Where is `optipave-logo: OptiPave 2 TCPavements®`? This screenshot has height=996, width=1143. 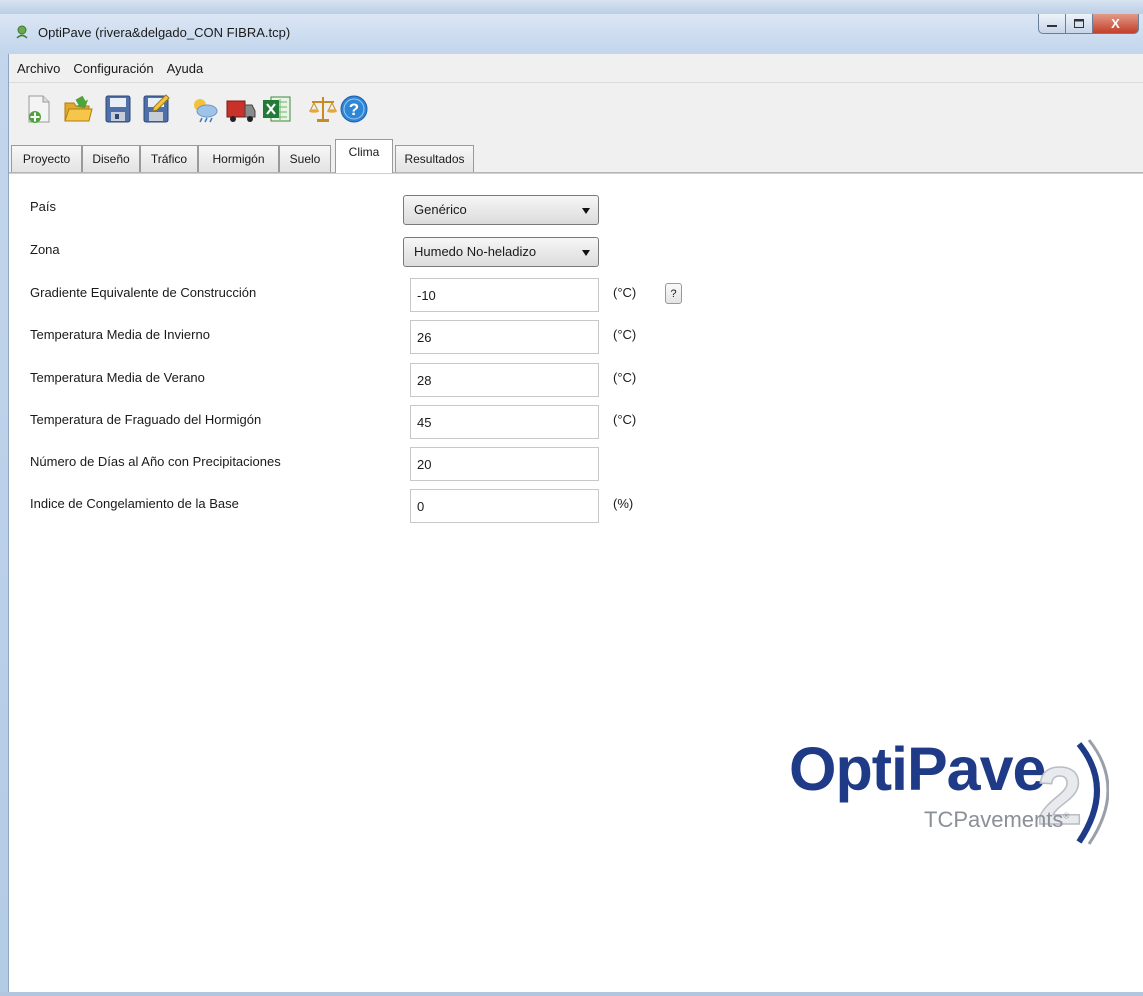
optipave-logo: OptiPave 2 TCPavements® is located at coordinates (939, 789).